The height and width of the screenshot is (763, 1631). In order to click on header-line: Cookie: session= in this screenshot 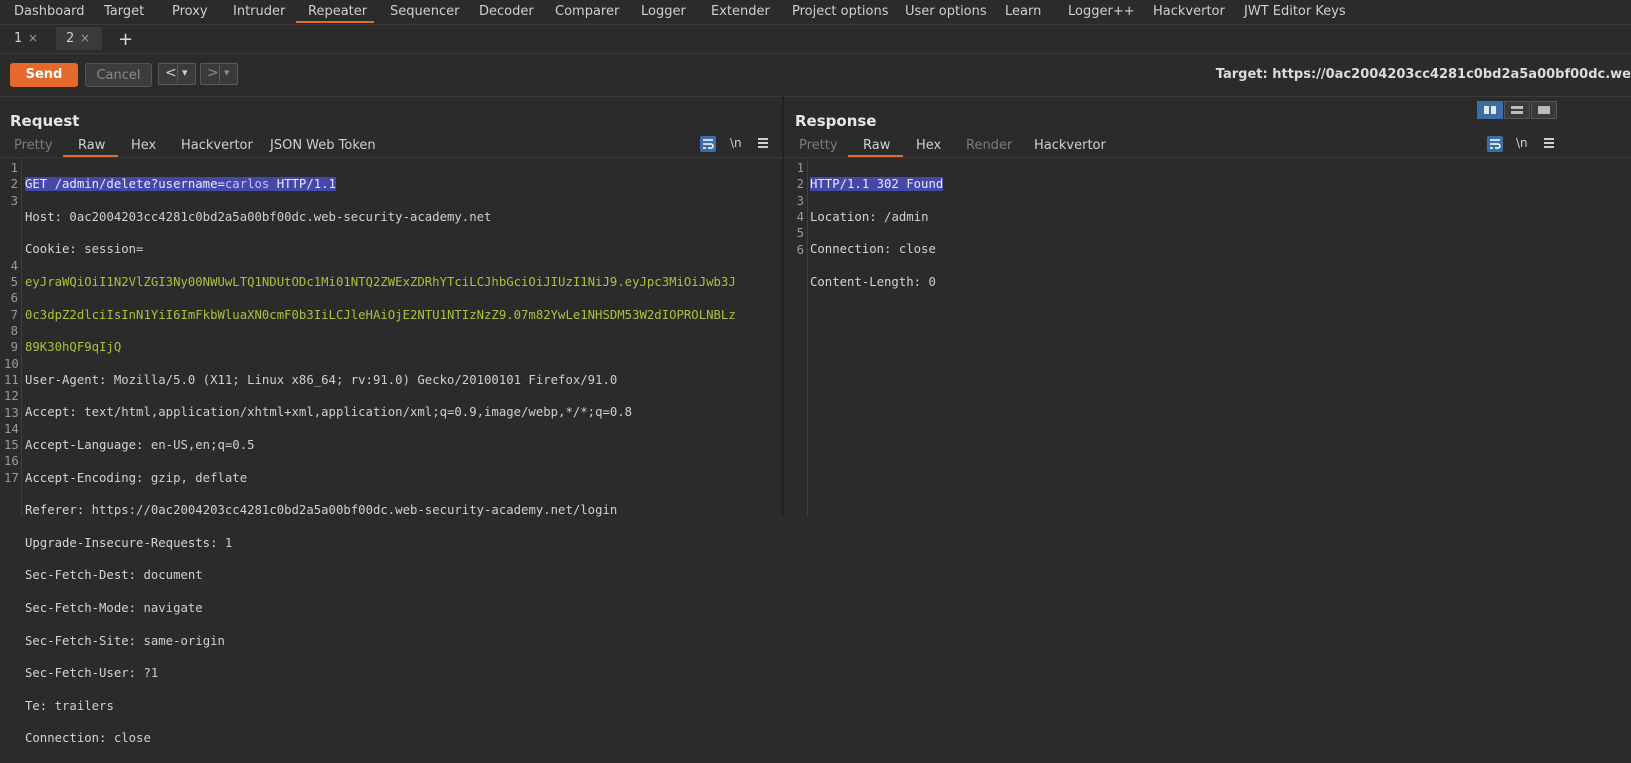, I will do `click(84, 249)`.